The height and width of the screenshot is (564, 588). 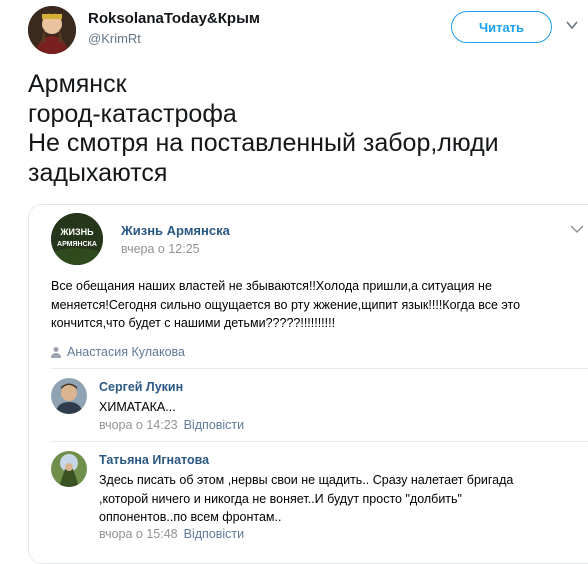 I want to click on comment-time: вчора о 14:23, so click(x=138, y=425).